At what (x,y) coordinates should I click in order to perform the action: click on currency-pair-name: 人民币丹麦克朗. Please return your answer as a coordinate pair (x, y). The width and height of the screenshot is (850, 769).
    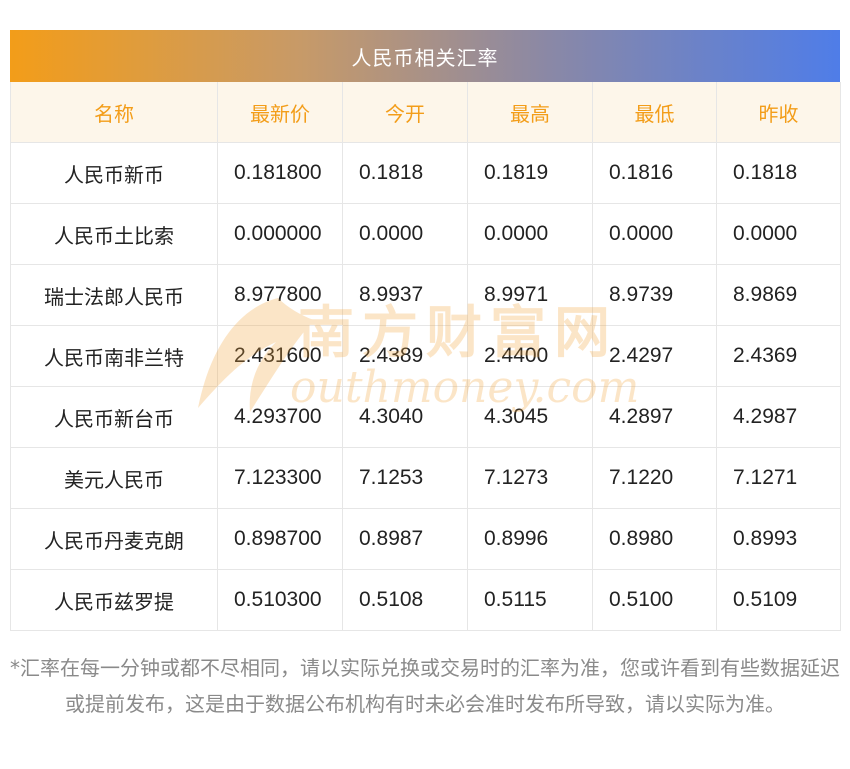
    Looking at the image, I should click on (114, 539).